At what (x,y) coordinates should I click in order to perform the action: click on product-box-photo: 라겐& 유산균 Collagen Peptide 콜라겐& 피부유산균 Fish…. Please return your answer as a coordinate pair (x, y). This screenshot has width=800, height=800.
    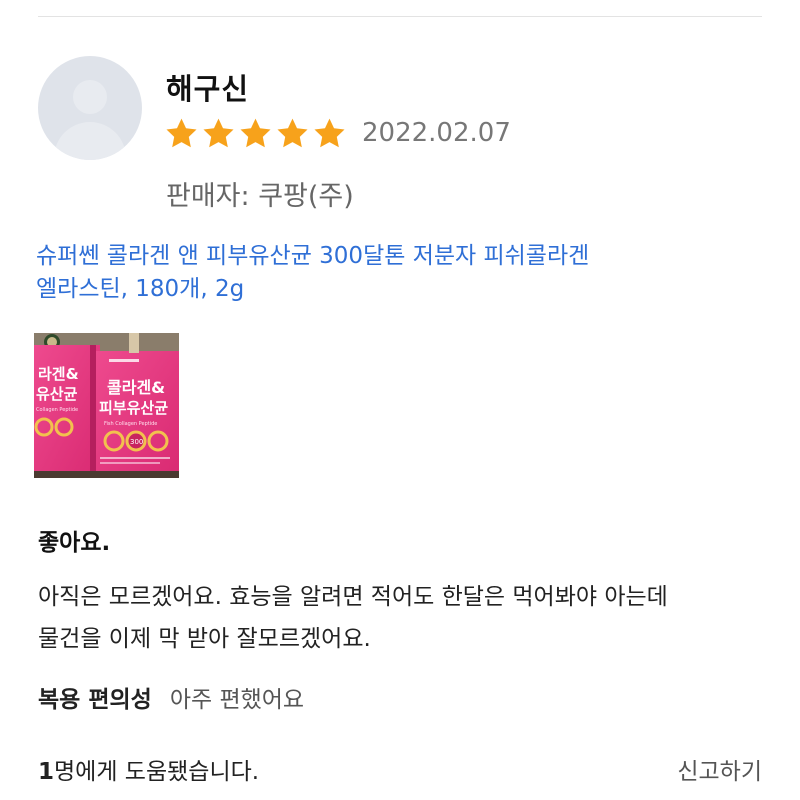
    Looking at the image, I should click on (106, 405).